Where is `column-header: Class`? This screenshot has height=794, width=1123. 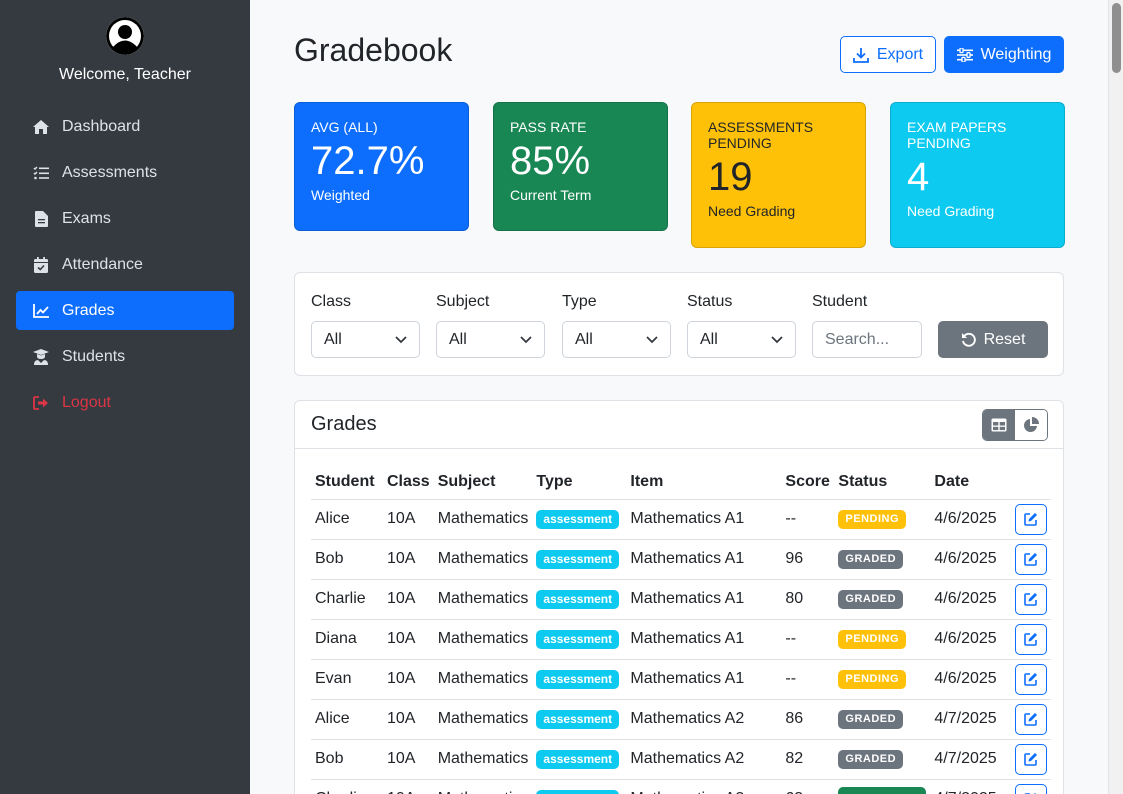
column-header: Class is located at coordinates (408, 482).